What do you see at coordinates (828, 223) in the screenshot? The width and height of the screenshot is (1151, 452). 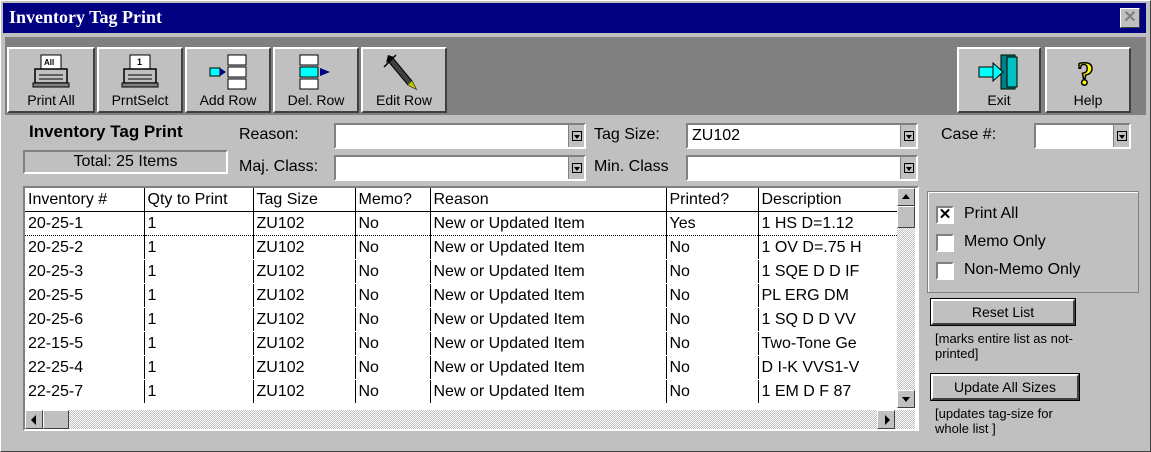 I see `table-cell: 1 HS D=1.12` at bounding box center [828, 223].